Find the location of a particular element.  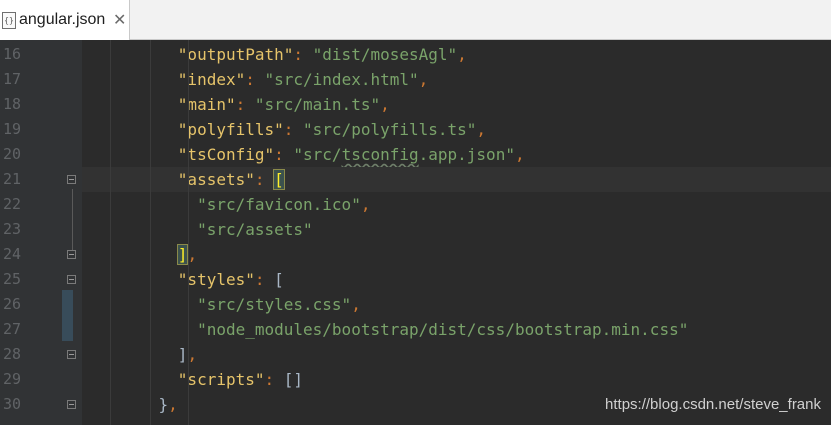

line-number: 20 is located at coordinates (12, 154).